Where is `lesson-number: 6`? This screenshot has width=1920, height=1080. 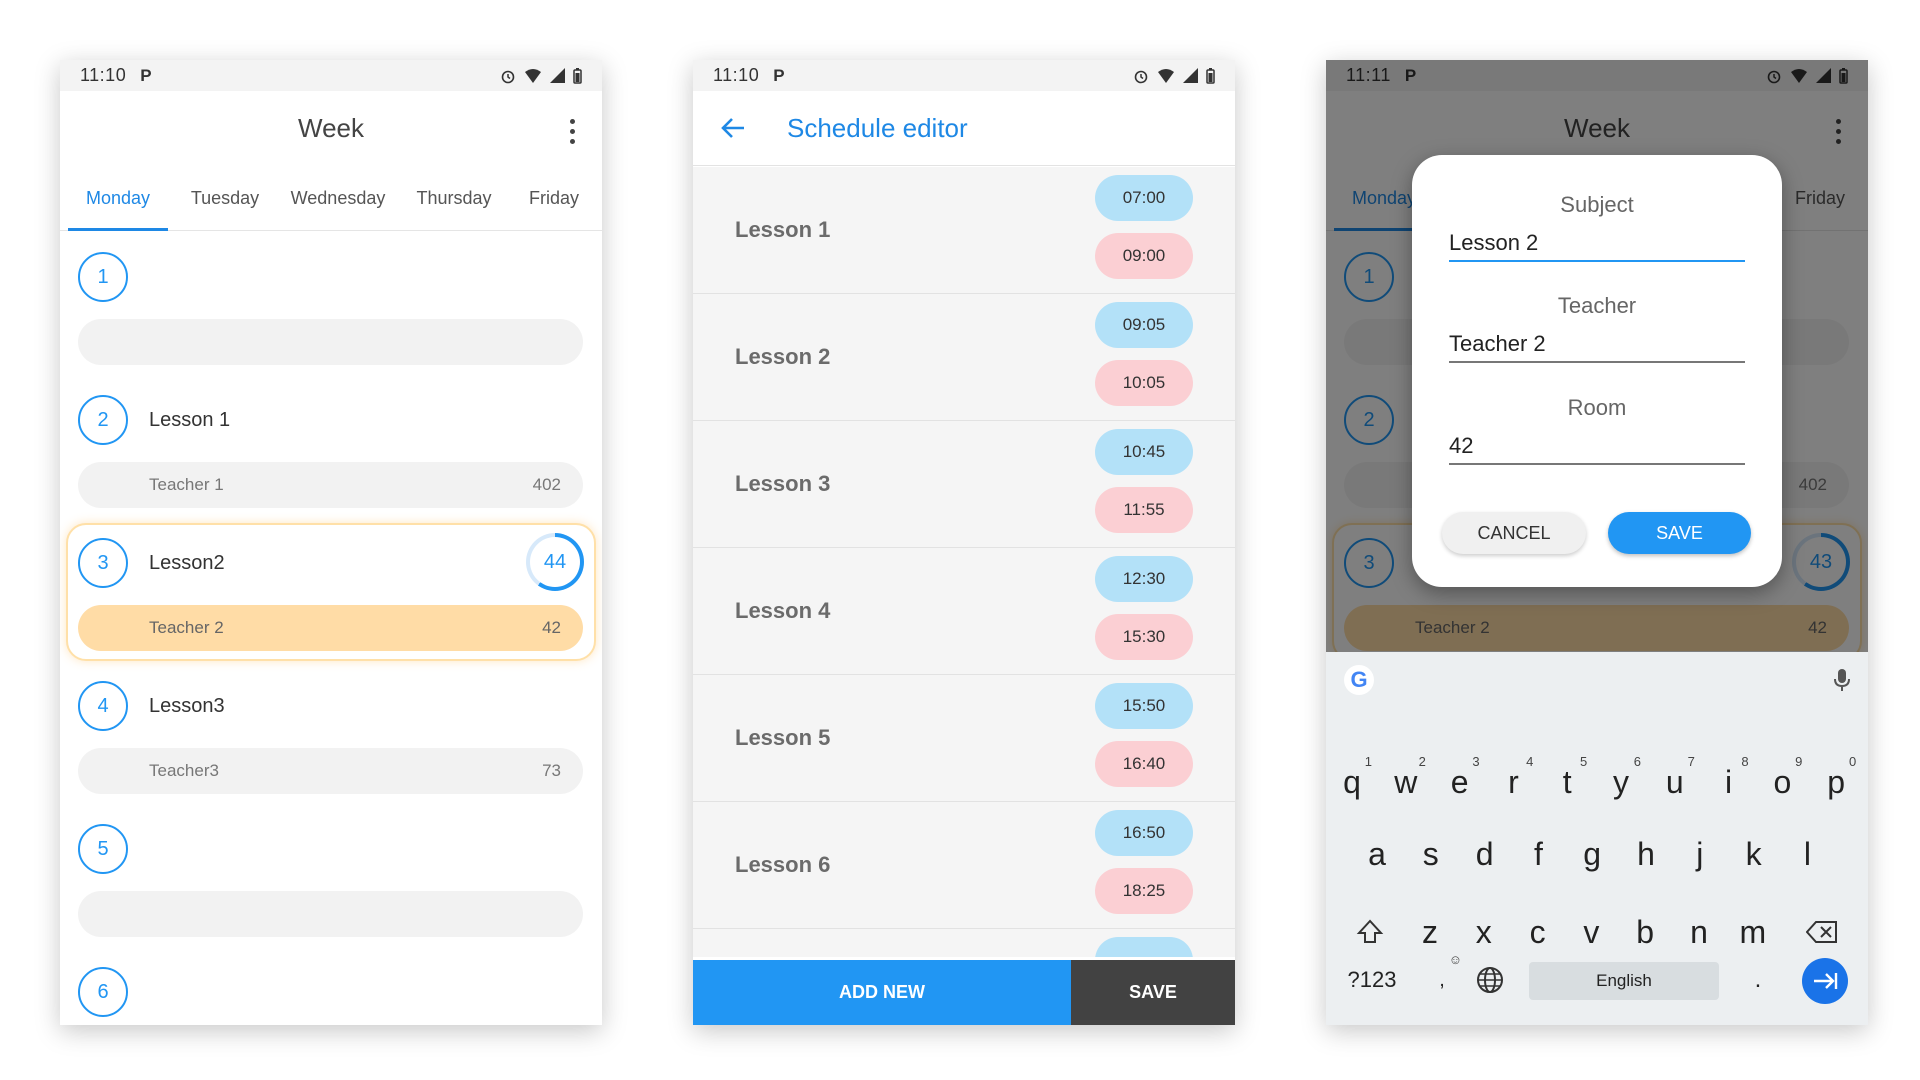
lesson-number: 6 is located at coordinates (103, 992).